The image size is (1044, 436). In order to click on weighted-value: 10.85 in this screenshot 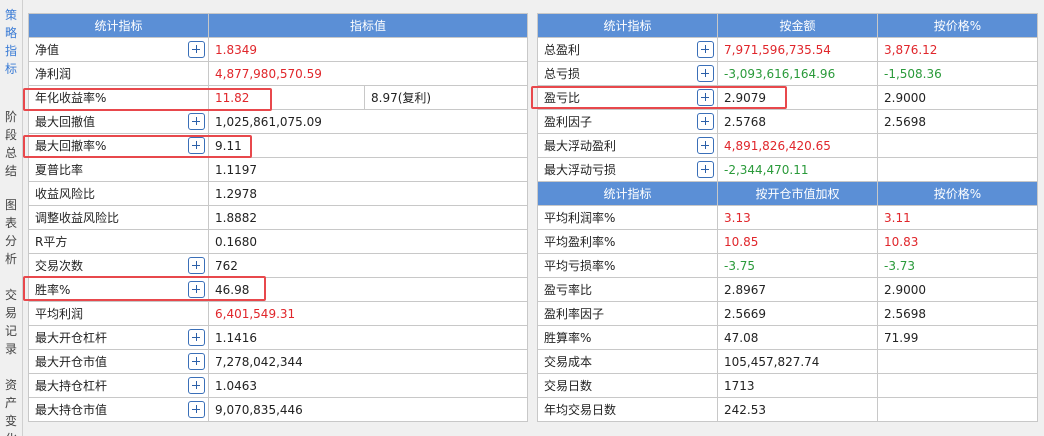, I will do `click(797, 241)`.